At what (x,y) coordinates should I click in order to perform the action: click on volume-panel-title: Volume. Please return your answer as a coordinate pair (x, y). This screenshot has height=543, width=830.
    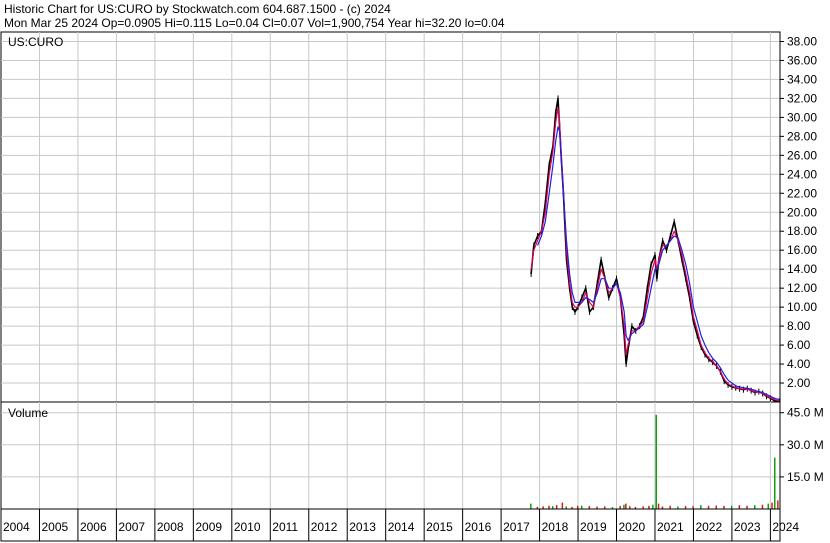
    Looking at the image, I should click on (28, 413).